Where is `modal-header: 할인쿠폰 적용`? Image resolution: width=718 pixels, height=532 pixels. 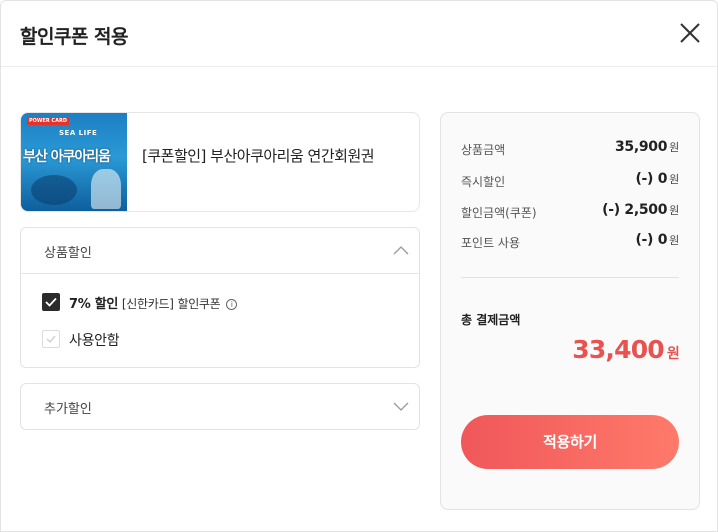 modal-header: 할인쿠폰 적용 is located at coordinates (359, 34).